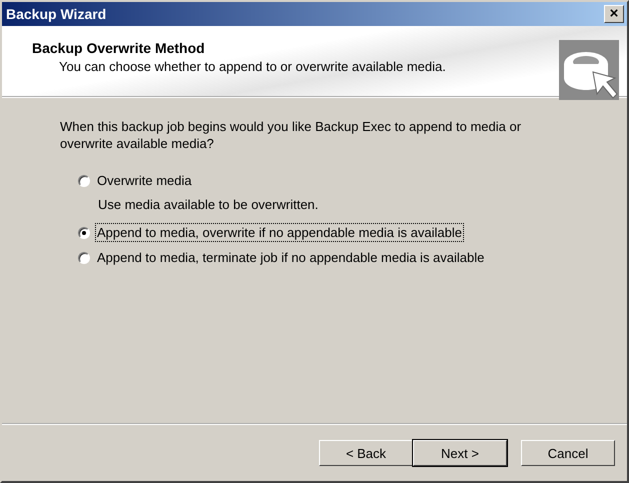 Image resolution: width=629 pixels, height=483 pixels. Describe the element at coordinates (366, 453) in the screenshot. I see `wizard-button: < Back` at that location.